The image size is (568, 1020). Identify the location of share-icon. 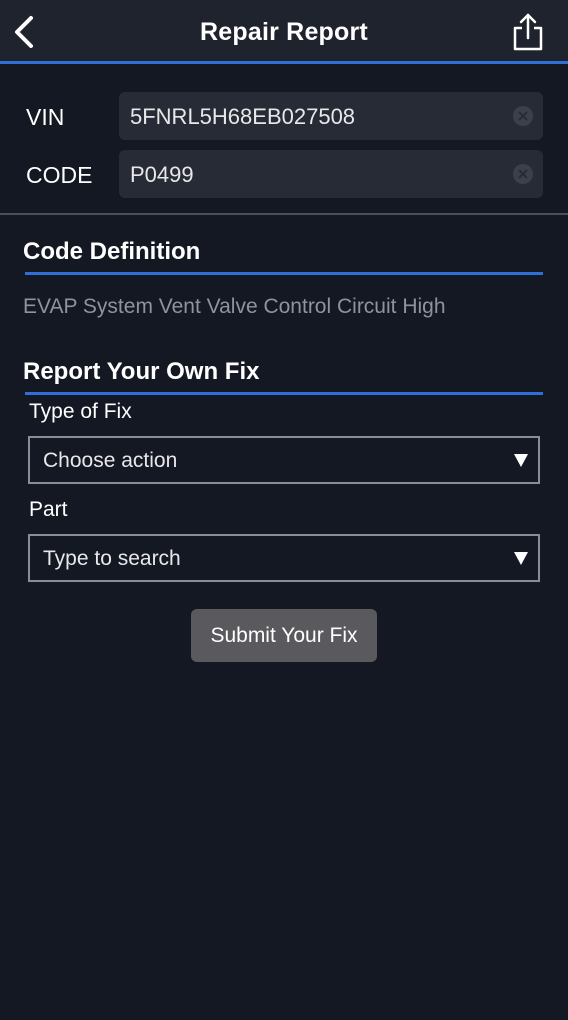
(528, 32).